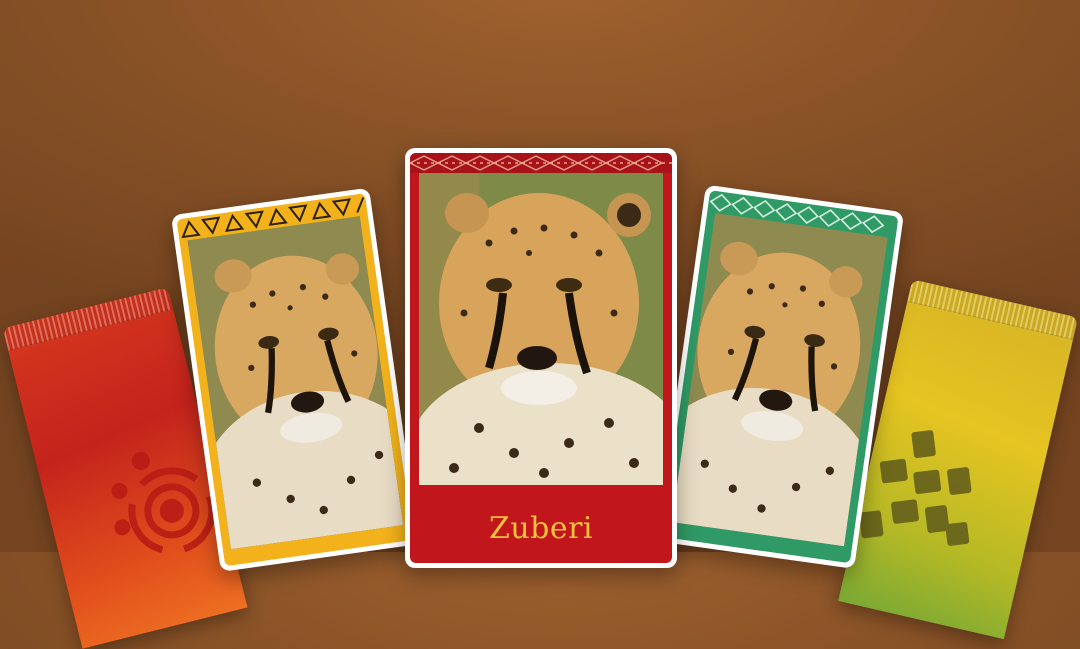 The image size is (1080, 649). What do you see at coordinates (541, 163) in the screenshot?
I see `kente-band-pattern` at bounding box center [541, 163].